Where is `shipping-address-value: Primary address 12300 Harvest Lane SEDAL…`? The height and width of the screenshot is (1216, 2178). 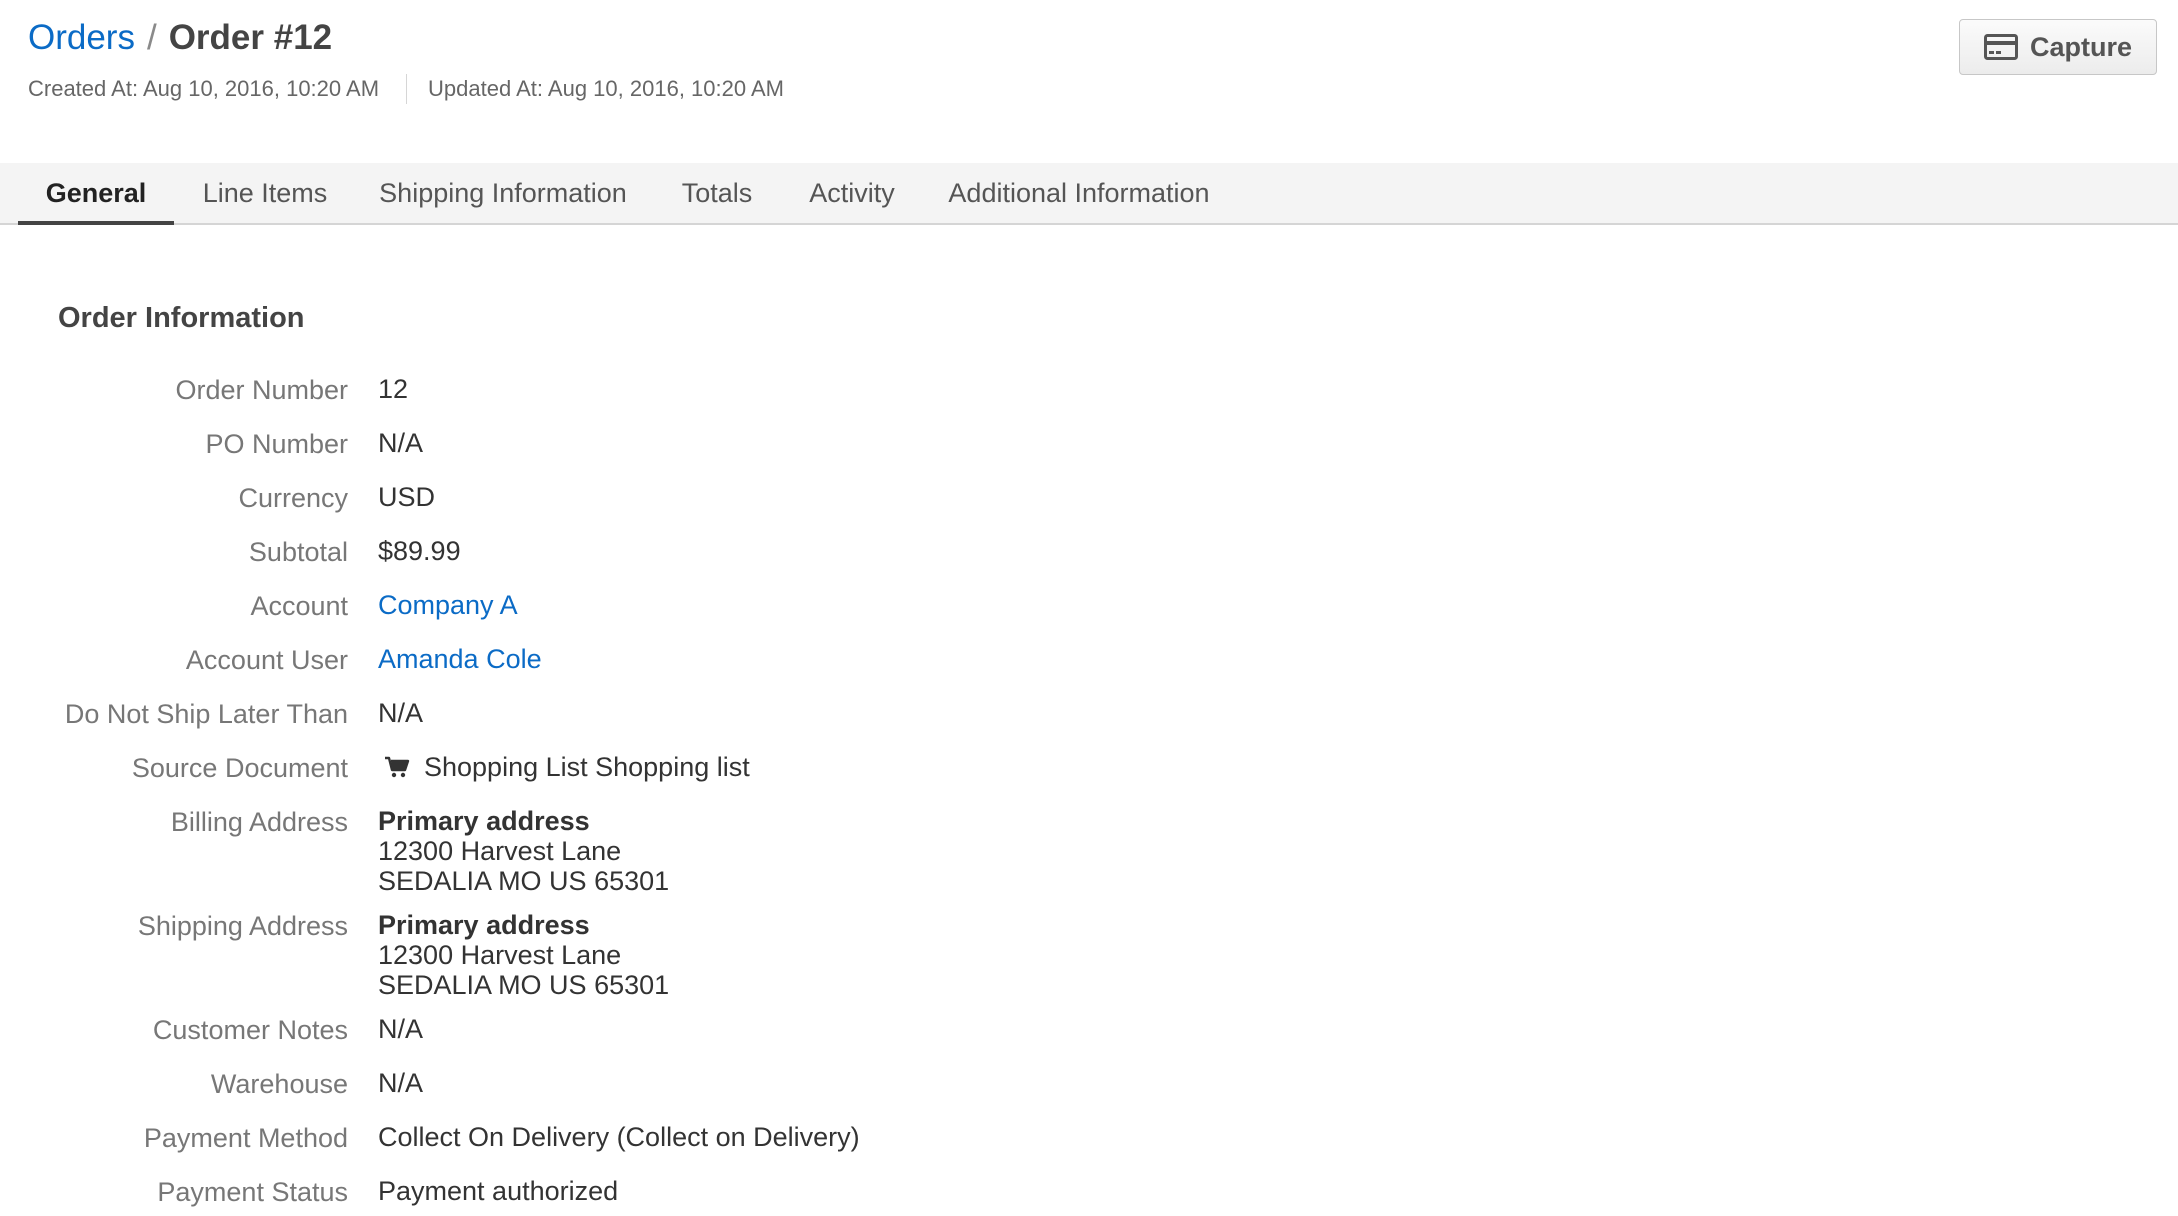 shipping-address-value: Primary address 12300 Harvest Lane SEDAL… is located at coordinates (523, 955).